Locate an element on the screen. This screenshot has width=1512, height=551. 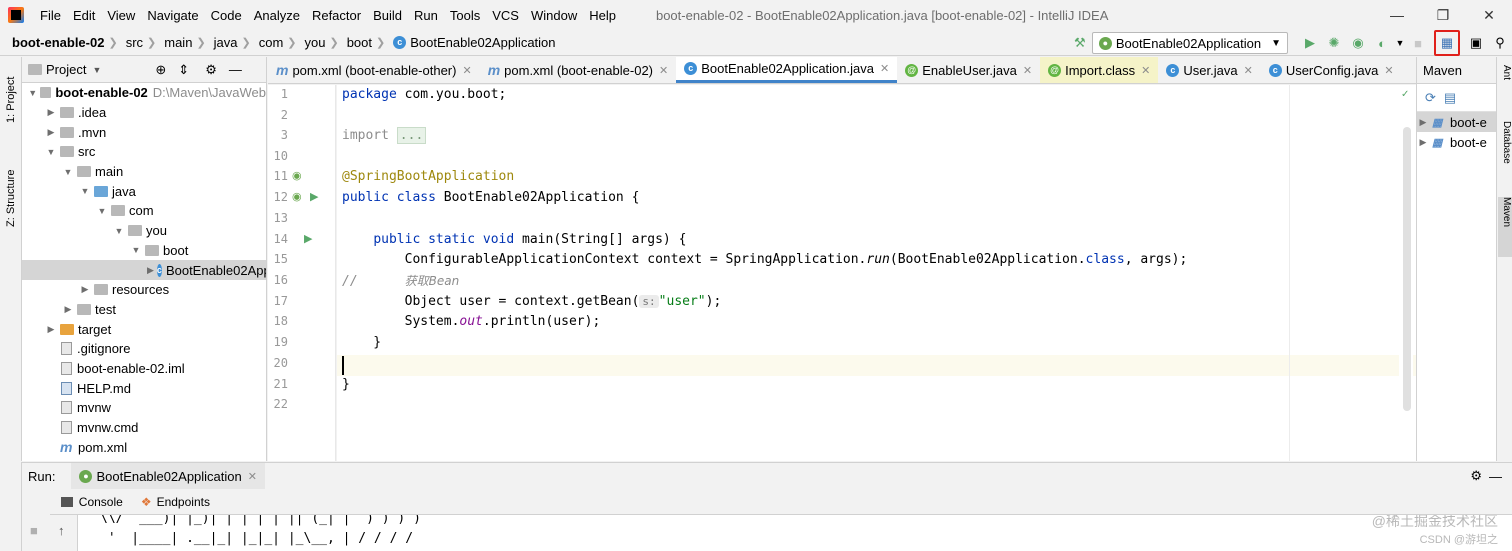
run-icon: ▶ is located at coordinates (1310, 43).